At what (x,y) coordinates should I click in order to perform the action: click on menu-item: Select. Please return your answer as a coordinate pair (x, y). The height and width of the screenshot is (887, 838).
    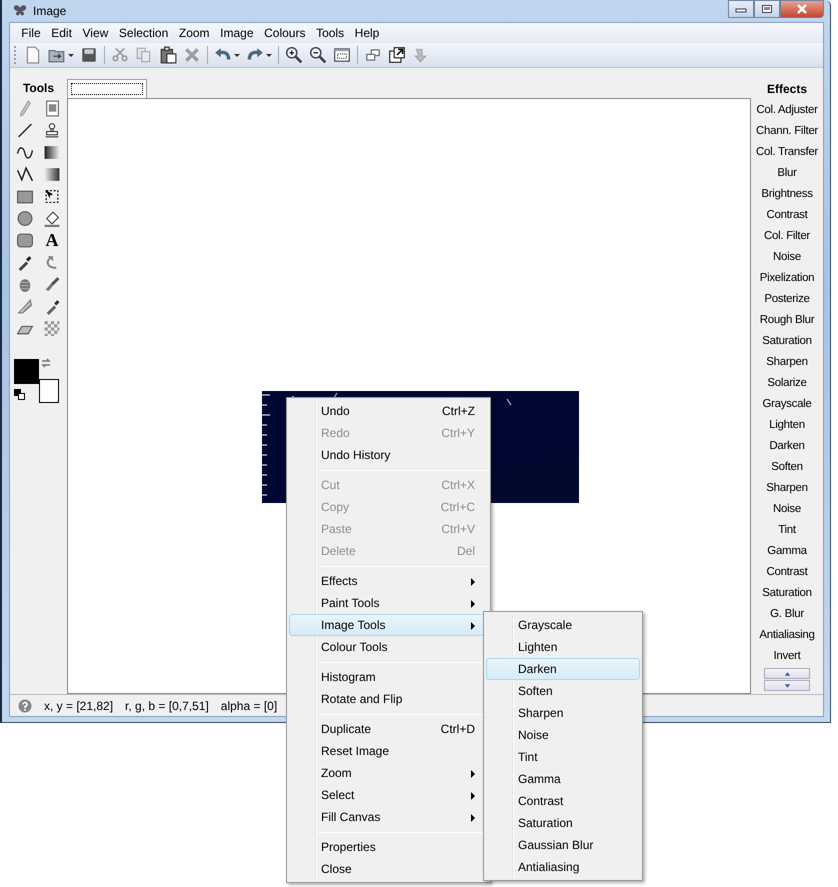
    Looking at the image, I should click on (388, 795).